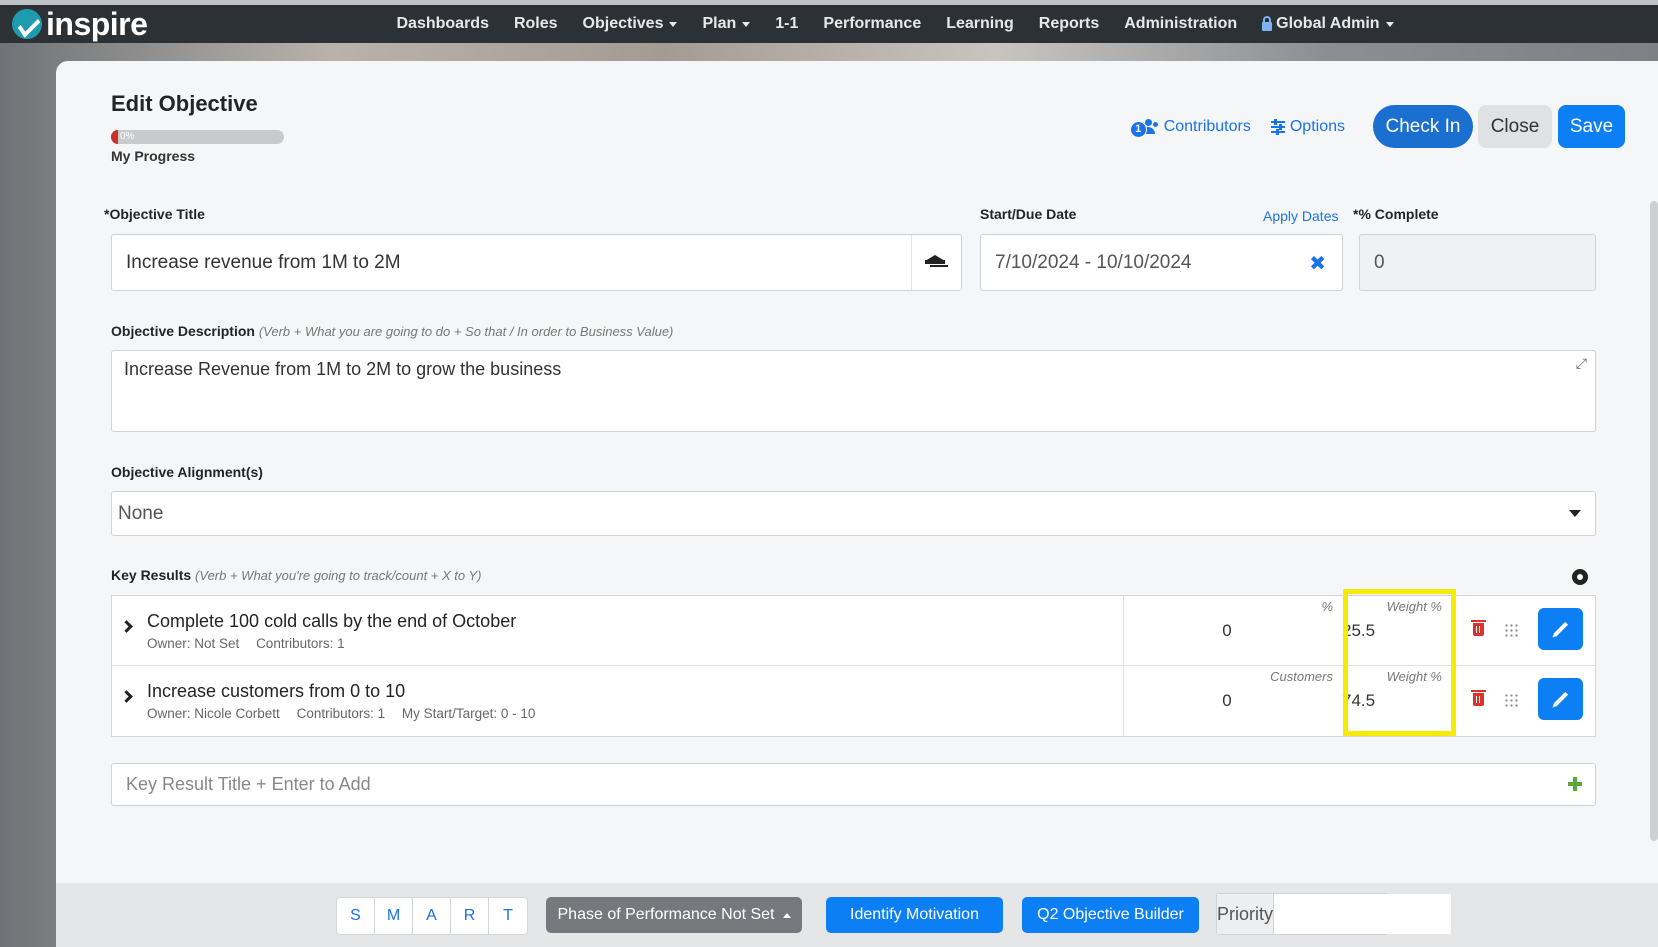 This screenshot has height=947, width=1658. Describe the element at coordinates (193, 643) in the screenshot. I see `key-result-owner: Owner: Not Set` at that location.